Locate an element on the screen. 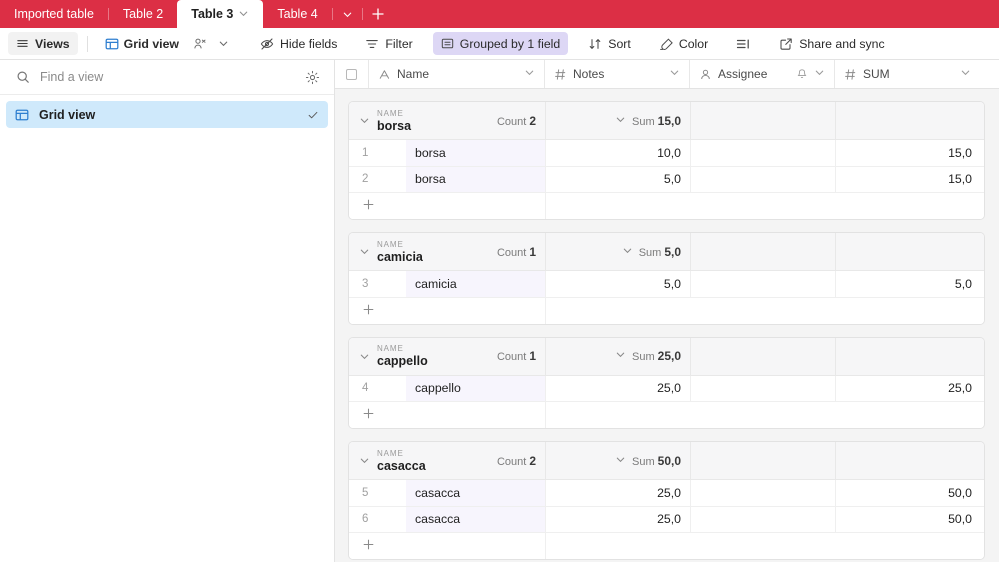  row-height-button is located at coordinates (743, 43).